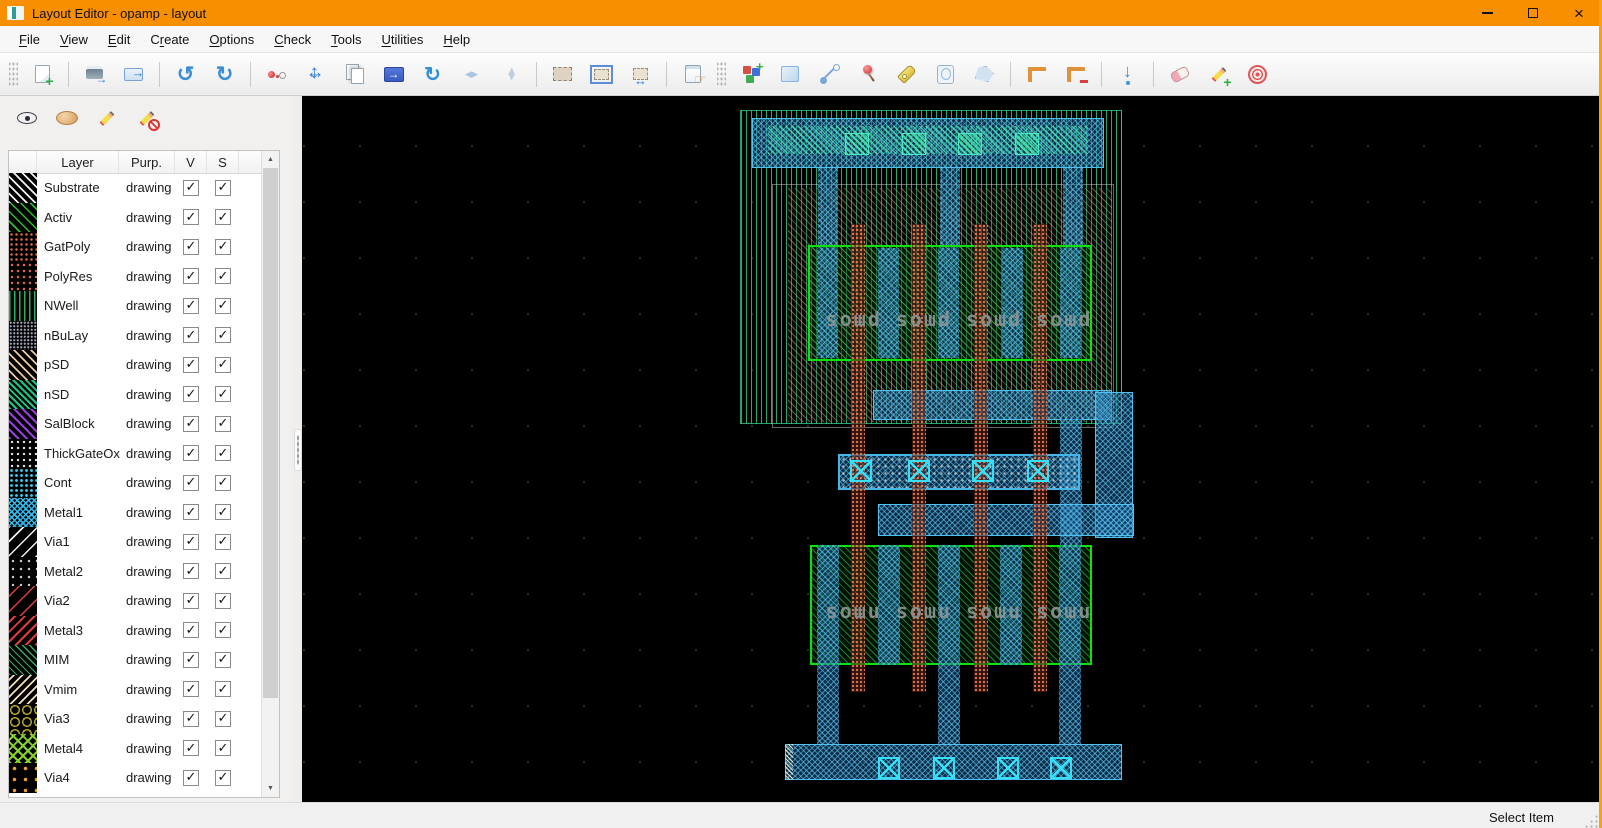 The height and width of the screenshot is (828, 1602). Describe the element at coordinates (231, 39) in the screenshot. I see `menu-options: Options` at that location.